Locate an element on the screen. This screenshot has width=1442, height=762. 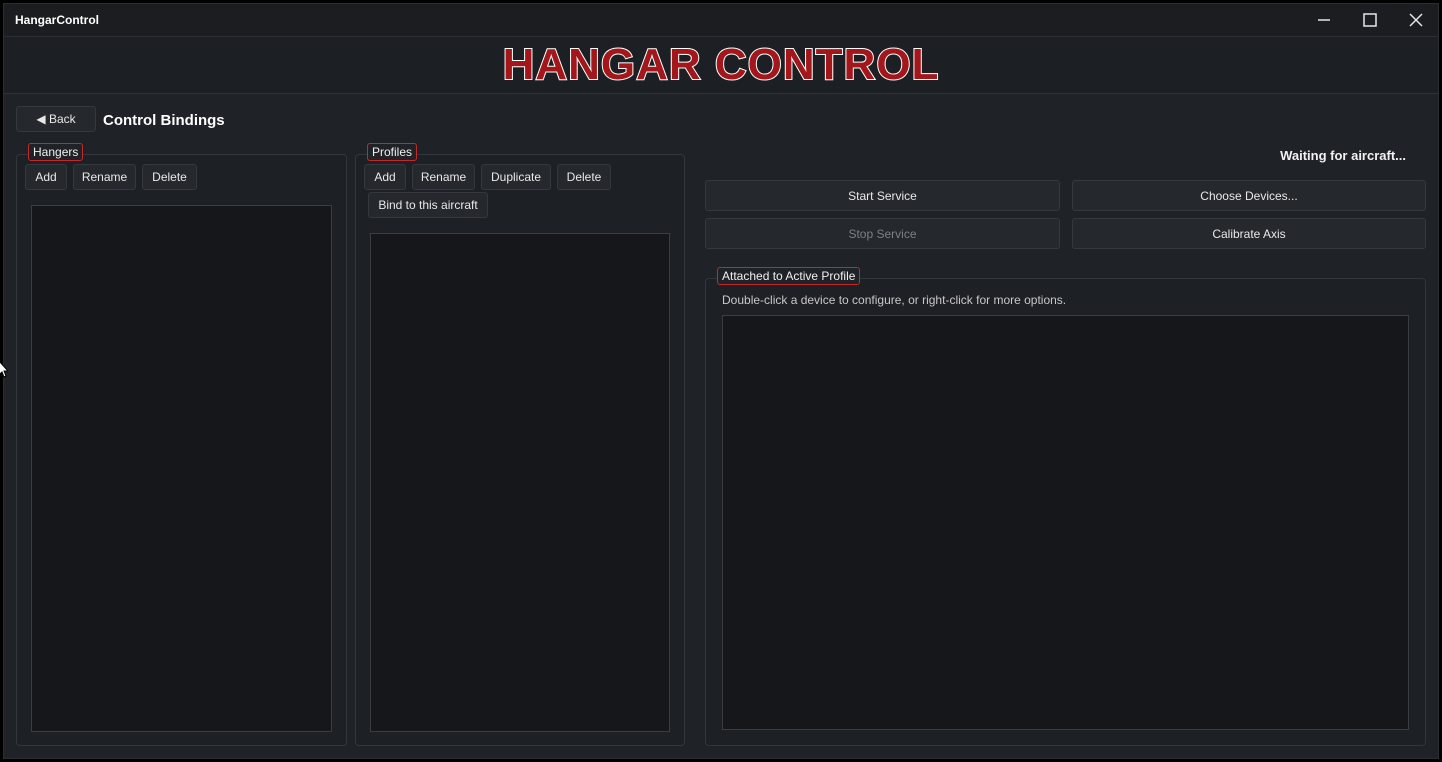
app-logo: HANGAR CONTROL is located at coordinates (721, 65).